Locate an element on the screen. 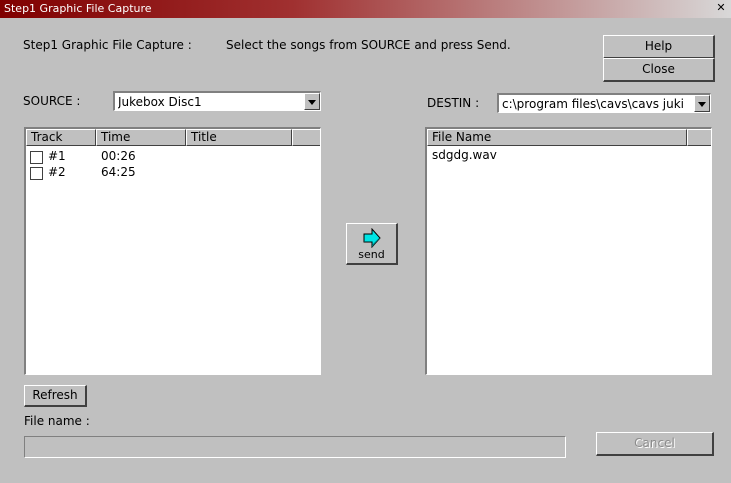 The height and width of the screenshot is (483, 731). destin-label: DESTIN : is located at coordinates (453, 103).